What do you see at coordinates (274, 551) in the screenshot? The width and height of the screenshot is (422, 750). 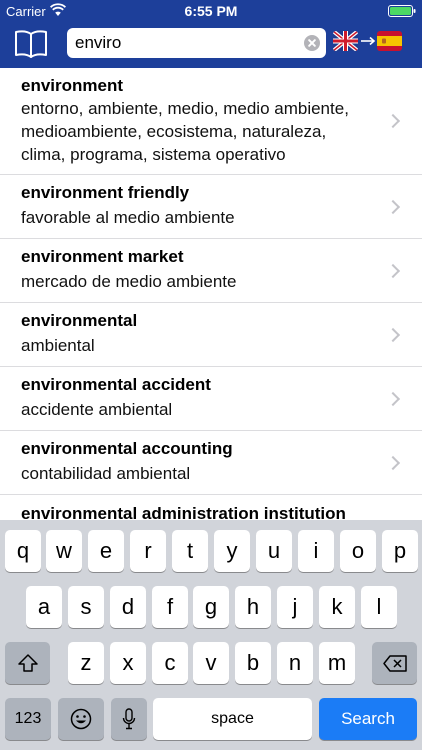 I see `key-u: u` at bounding box center [274, 551].